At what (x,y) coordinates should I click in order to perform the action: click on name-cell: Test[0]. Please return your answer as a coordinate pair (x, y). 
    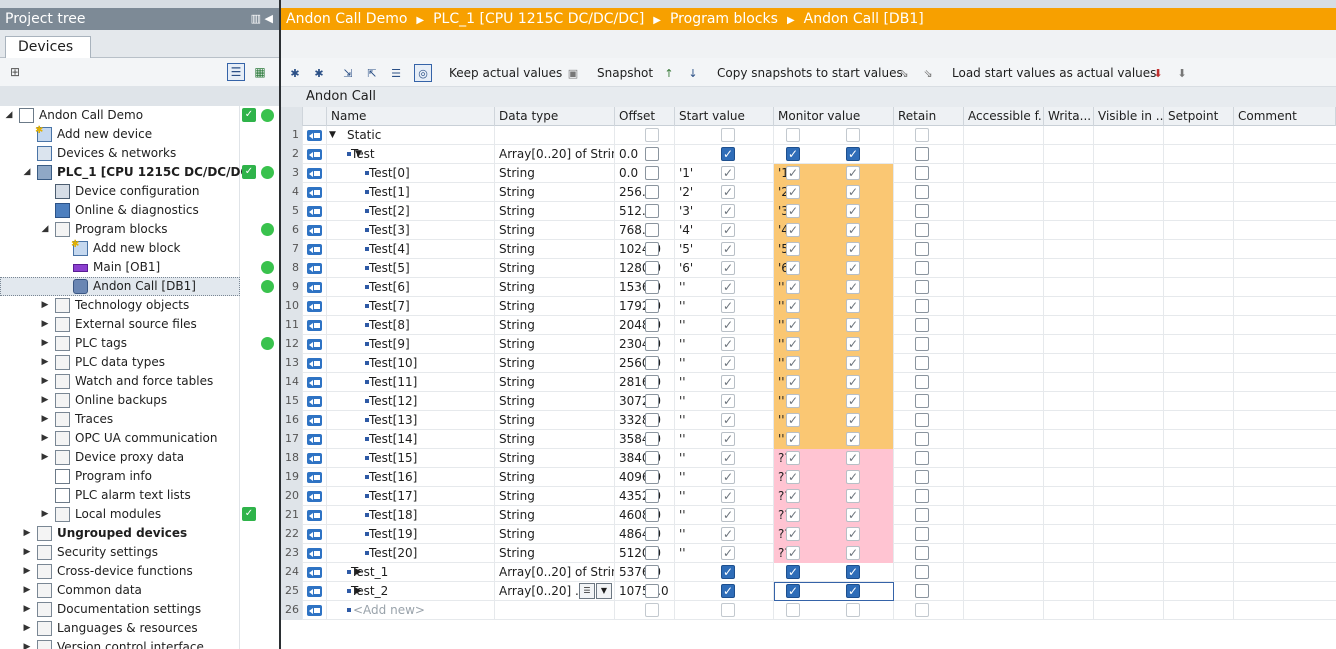
    Looking at the image, I should click on (411, 173).